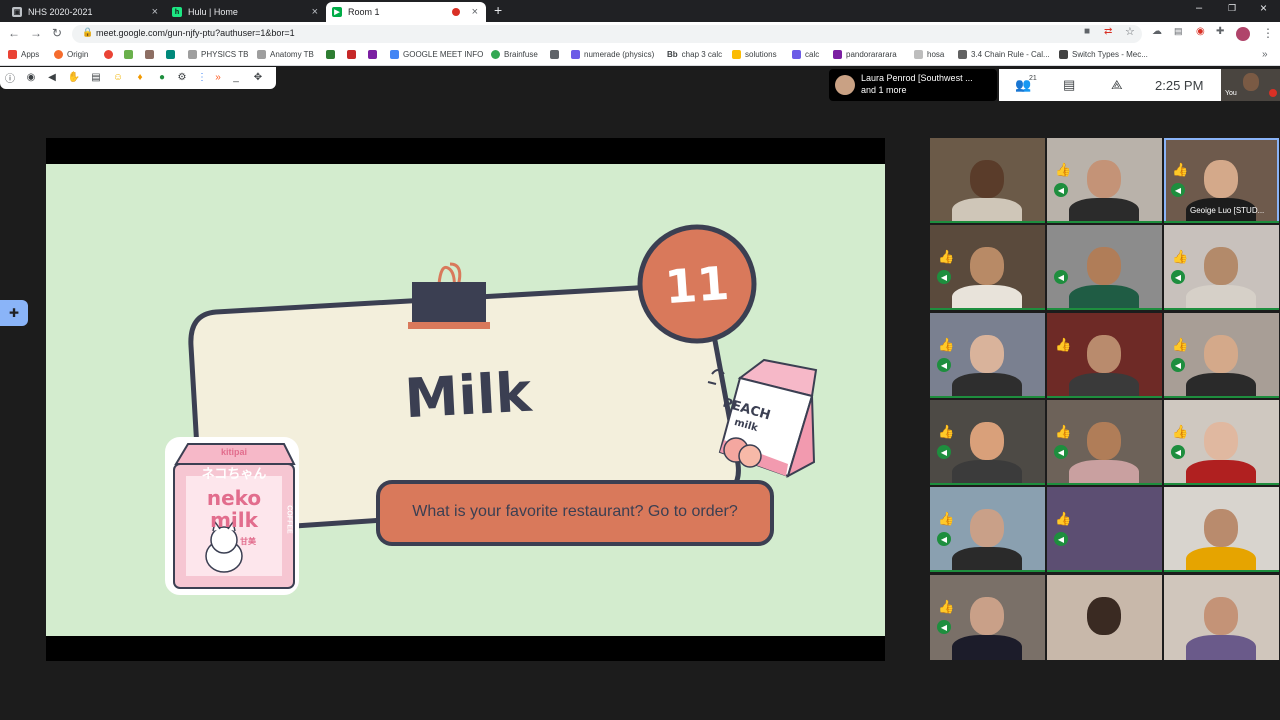  I want to click on info-icon: ⓘ, so click(10, 78).